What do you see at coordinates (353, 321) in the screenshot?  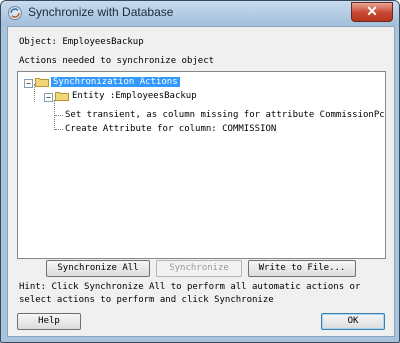 I see `ok-button: OK` at bounding box center [353, 321].